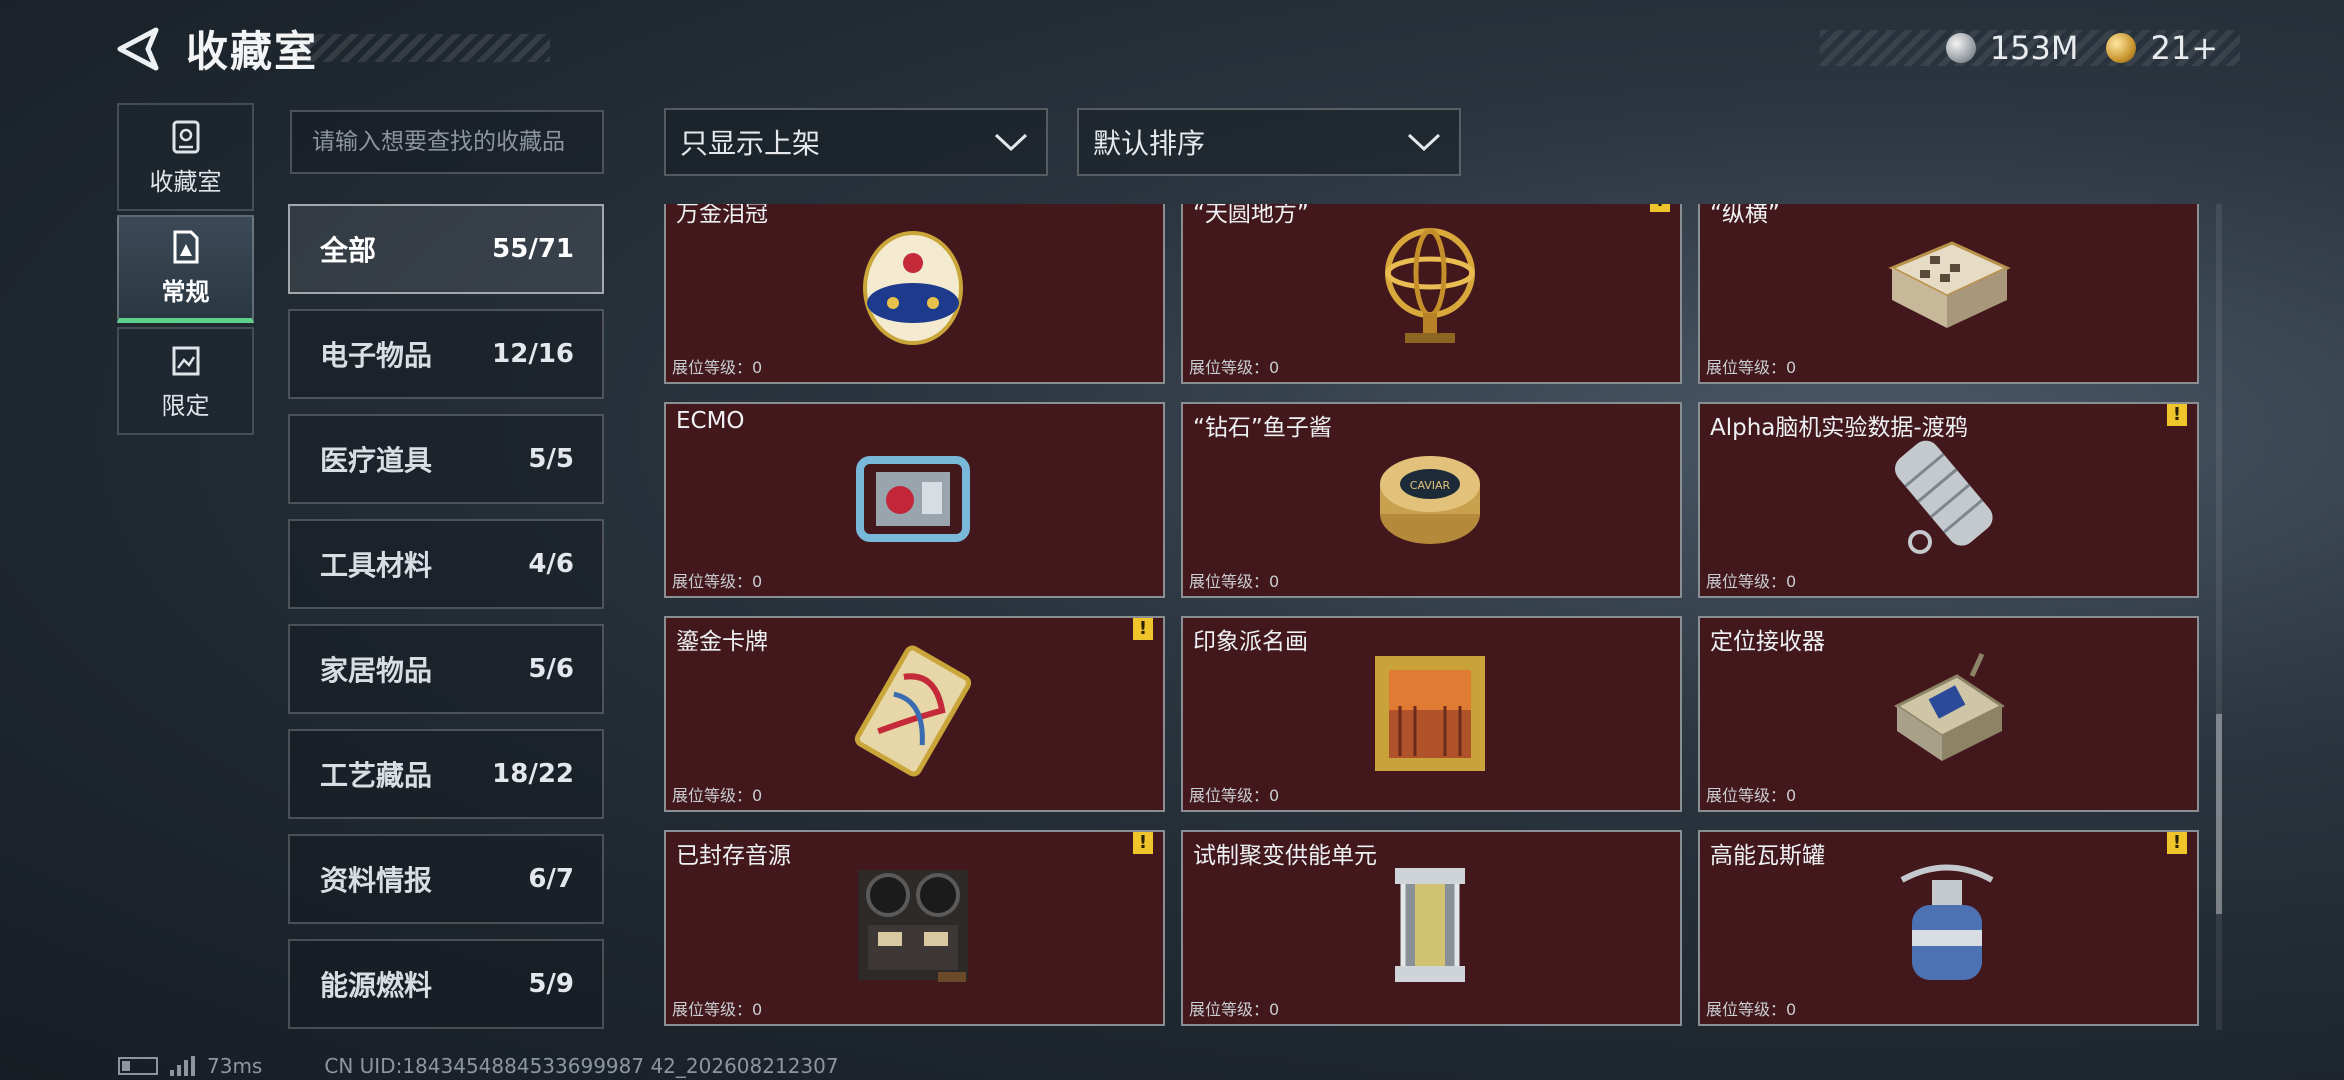  I want to click on collectible-card-impressionist-painting: 印象派名画展位等级：0, so click(1431, 714).